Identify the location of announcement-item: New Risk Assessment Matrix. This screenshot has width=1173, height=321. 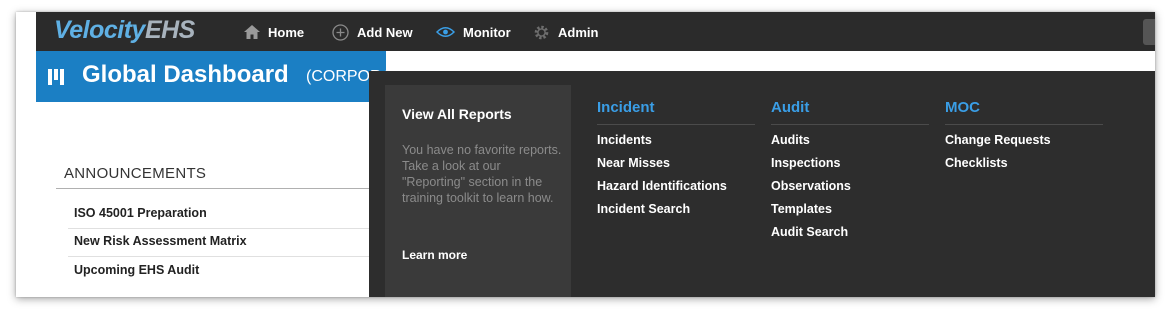
(160, 241).